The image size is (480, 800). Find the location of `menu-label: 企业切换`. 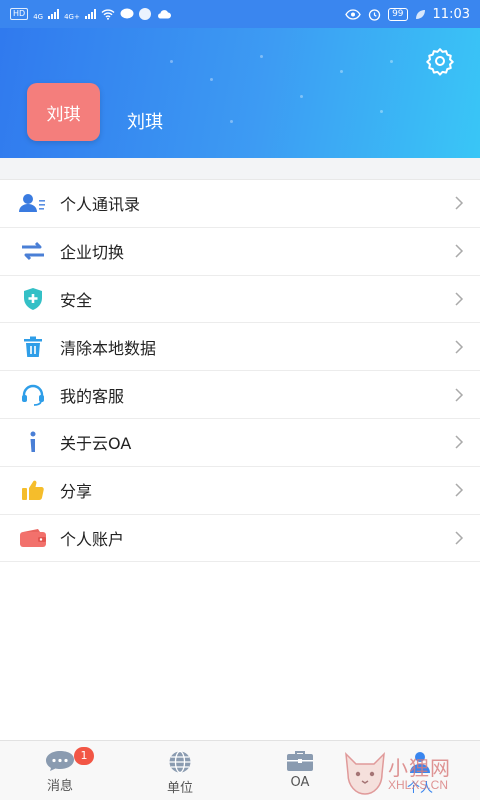

menu-label: 企业切换 is located at coordinates (92, 253).